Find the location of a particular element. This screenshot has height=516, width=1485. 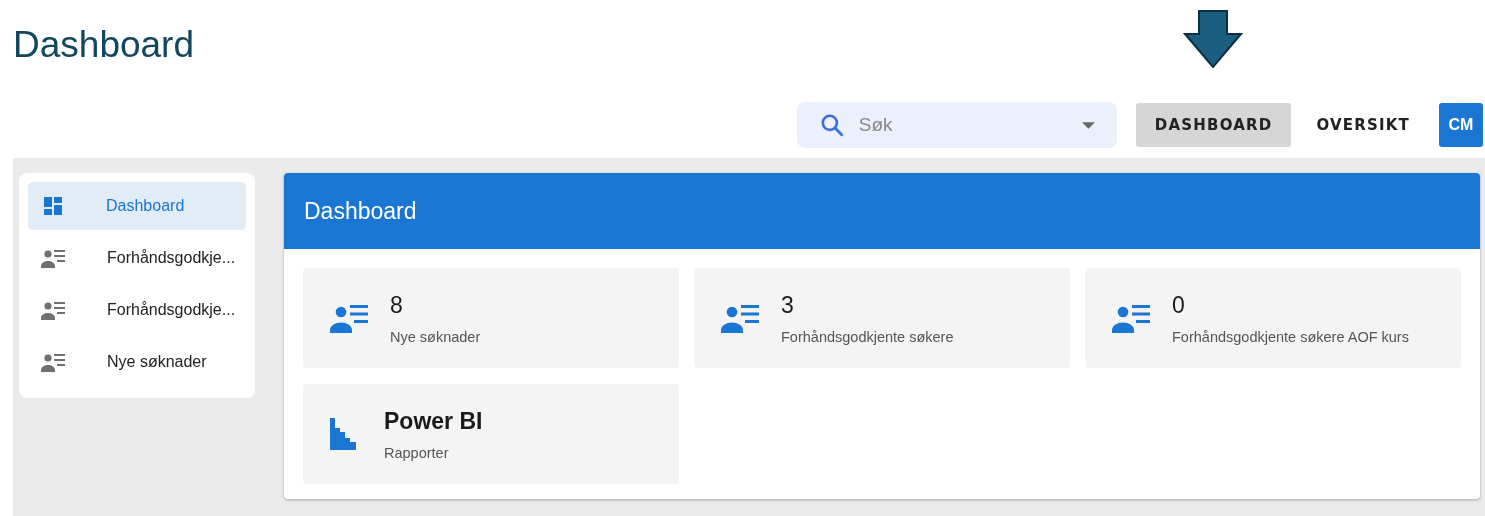

stat-label: Forhåndsgodkjente søkere AOF kurs is located at coordinates (1290, 336).